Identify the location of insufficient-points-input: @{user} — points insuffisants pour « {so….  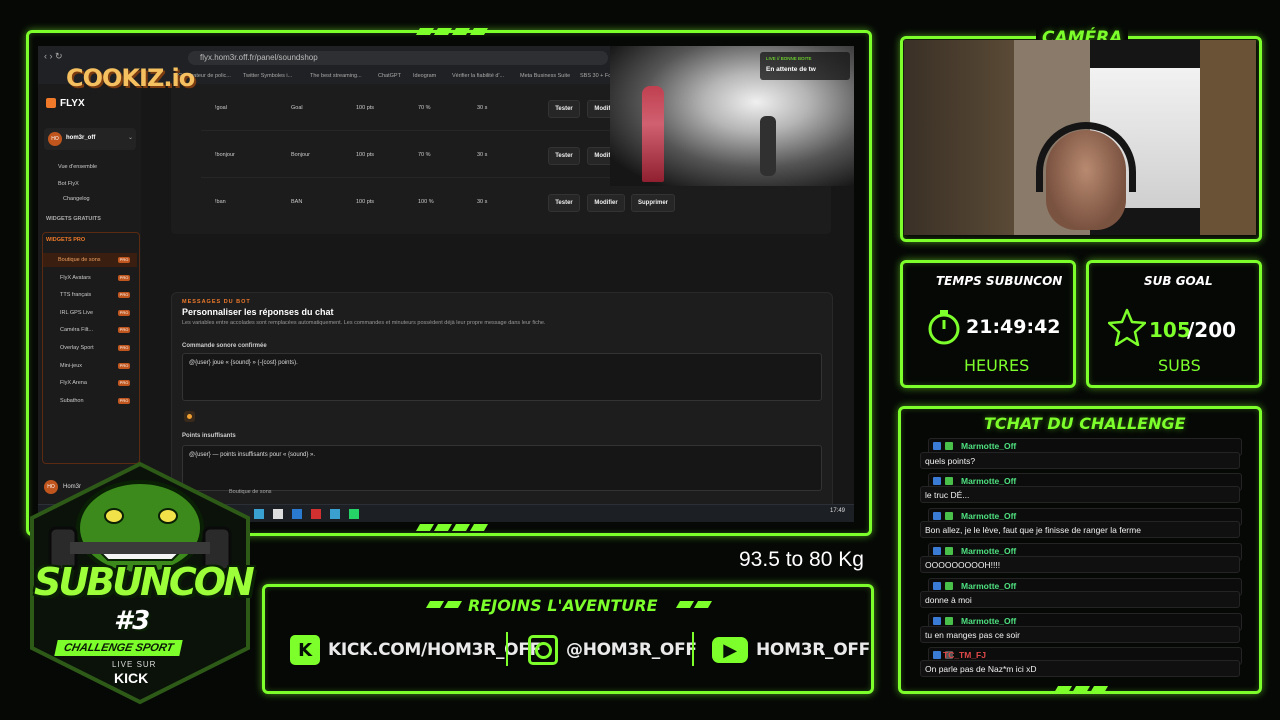
(502, 468).